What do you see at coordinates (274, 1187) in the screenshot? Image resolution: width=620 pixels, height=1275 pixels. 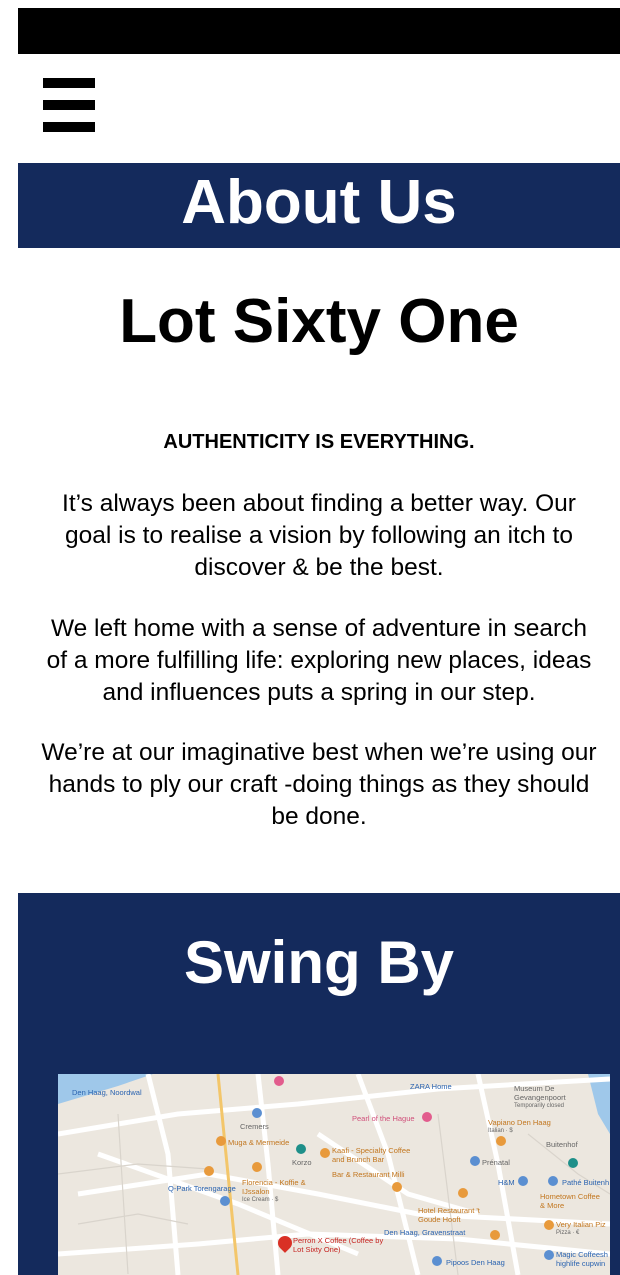 I see `map-label-florencia: Florencia - Koffie & IJssalon` at bounding box center [274, 1187].